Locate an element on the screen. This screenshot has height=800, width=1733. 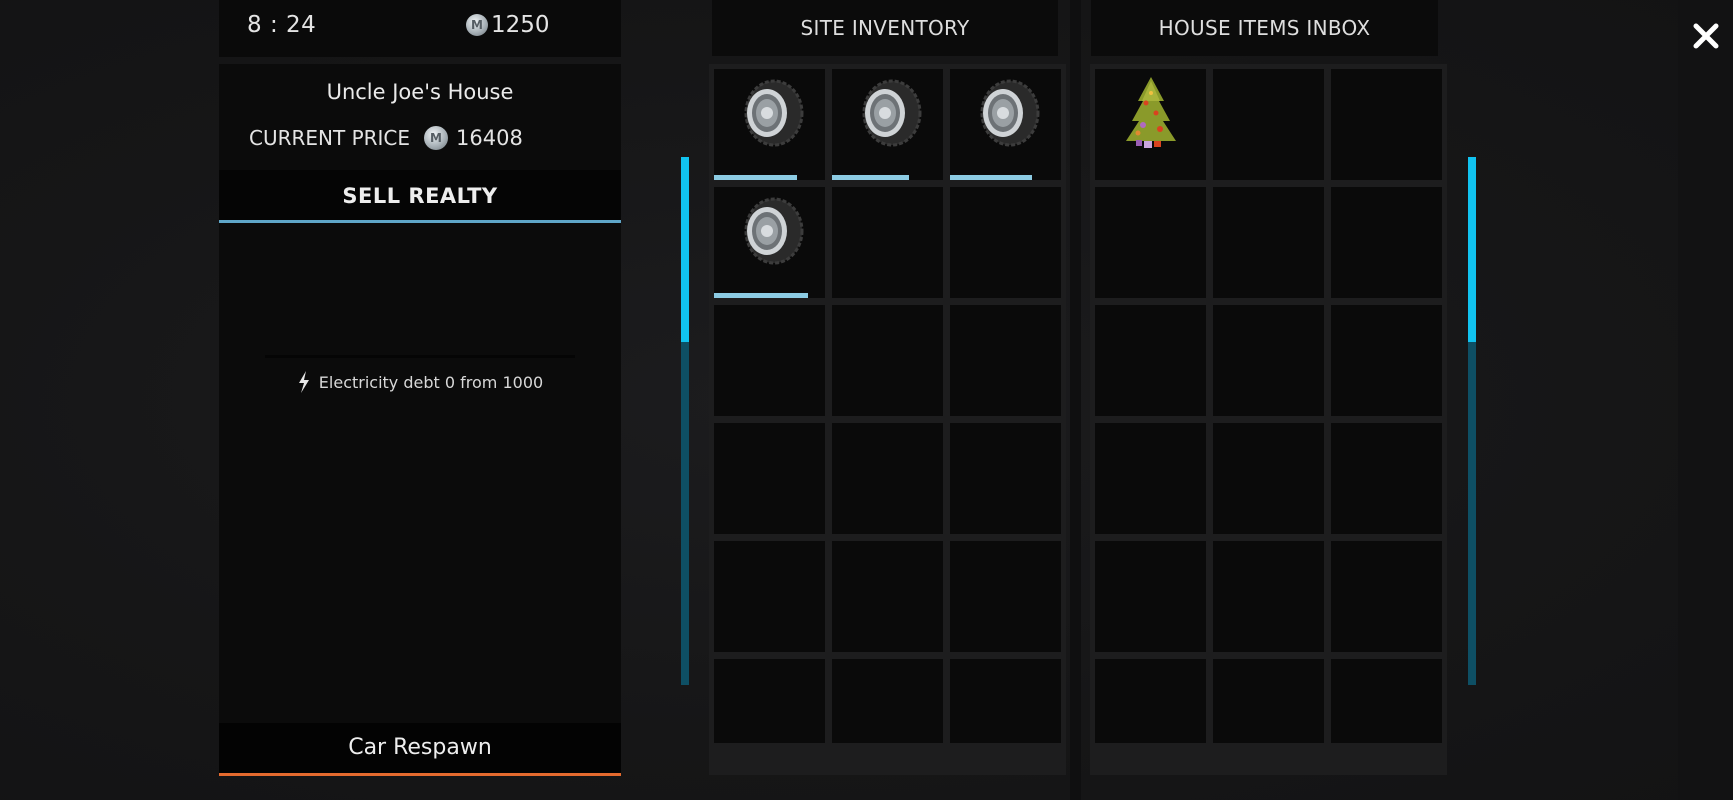
car-respawn-button: Car Respawn is located at coordinates (420, 749).